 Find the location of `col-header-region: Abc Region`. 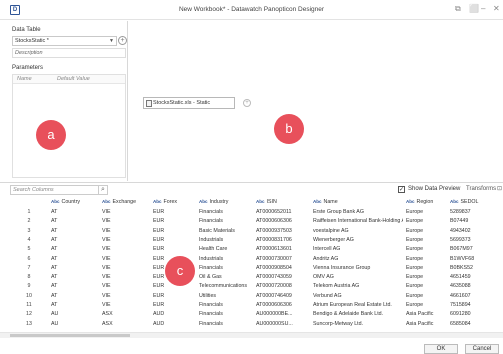

col-header-region: Abc Region is located at coordinates (426, 202).